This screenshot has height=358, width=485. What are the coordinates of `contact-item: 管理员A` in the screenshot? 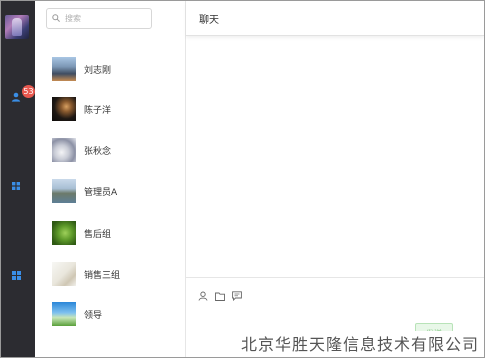 It's located at (109, 192).